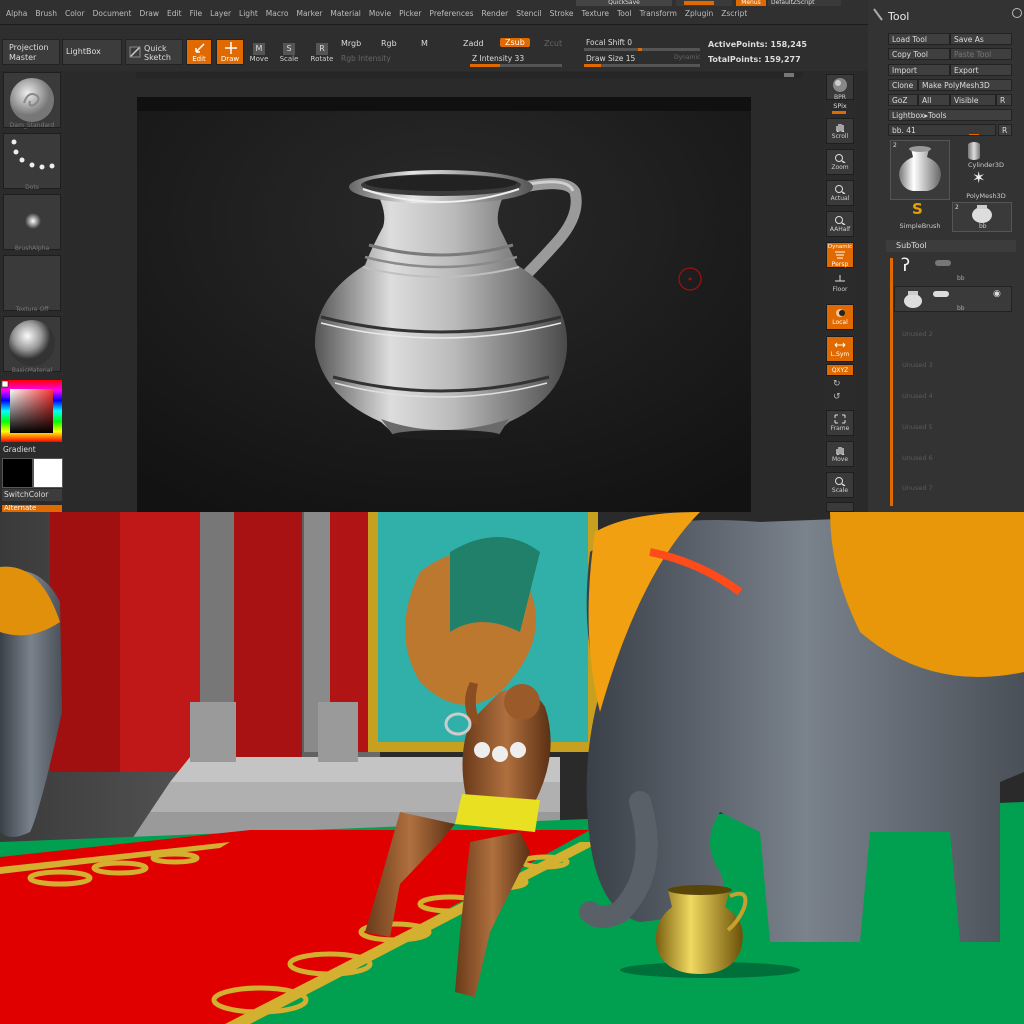 Image resolution: width=1024 pixels, height=1024 pixels. I want to click on menu-item-alpha: Alpha, so click(16, 13).